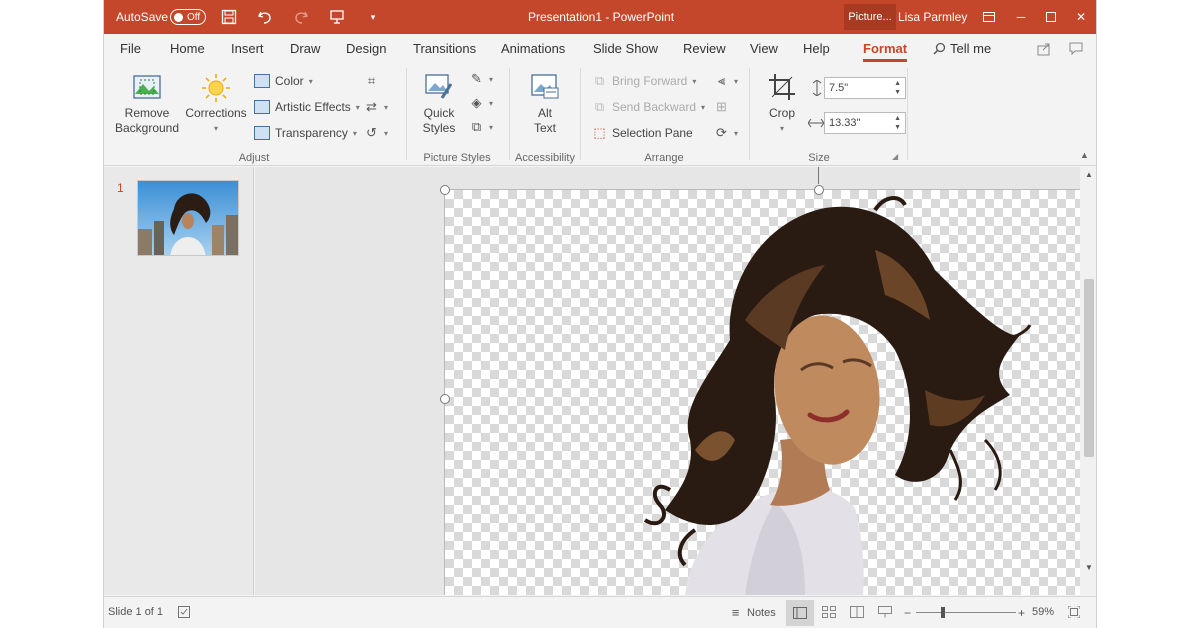 The height and width of the screenshot is (628, 1200). What do you see at coordinates (625, 48) in the screenshot?
I see `tab-slide-show: Slide Show` at bounding box center [625, 48].